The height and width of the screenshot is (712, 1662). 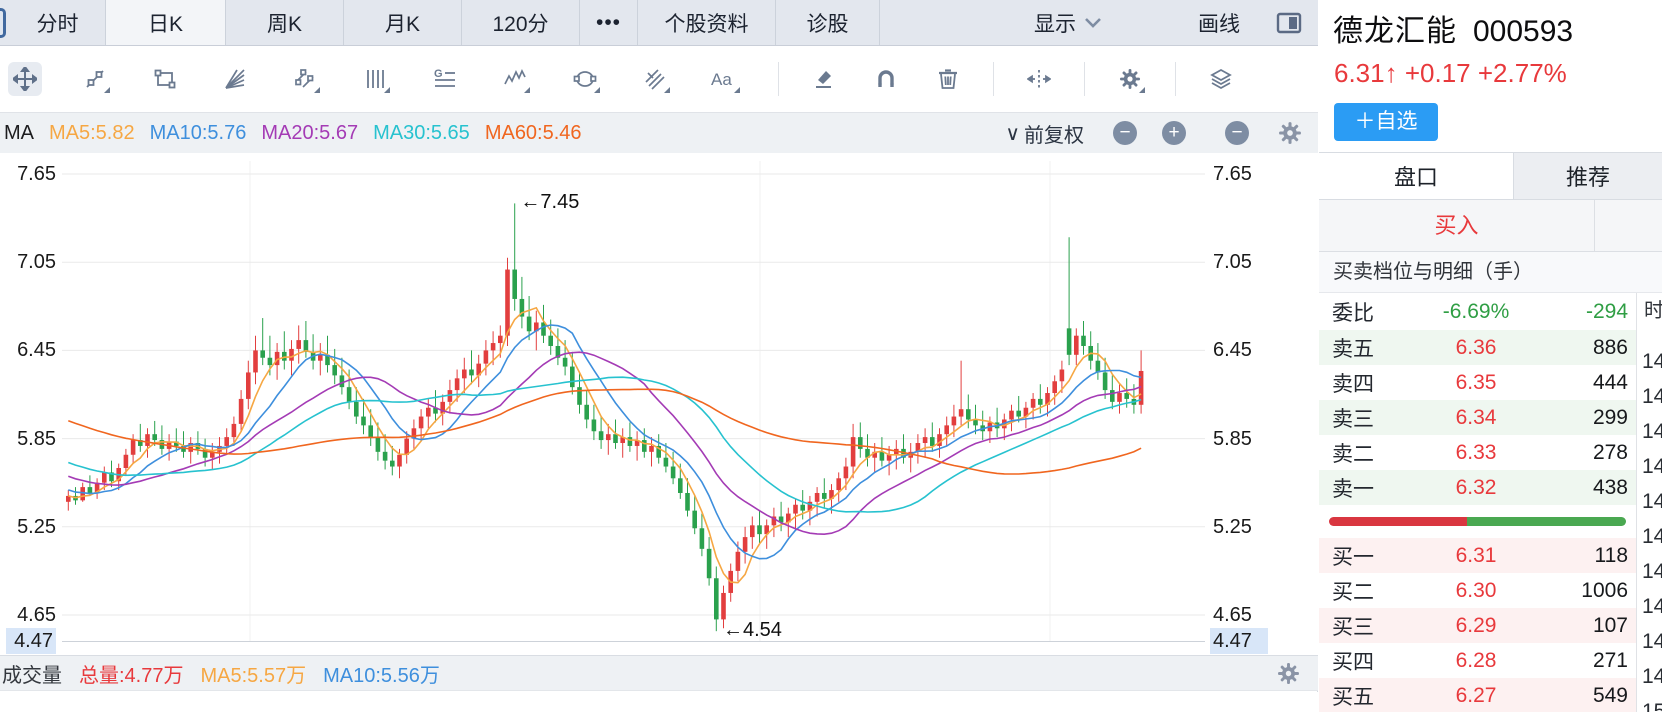 I want to click on wave-tool-button, so click(x=515, y=79).